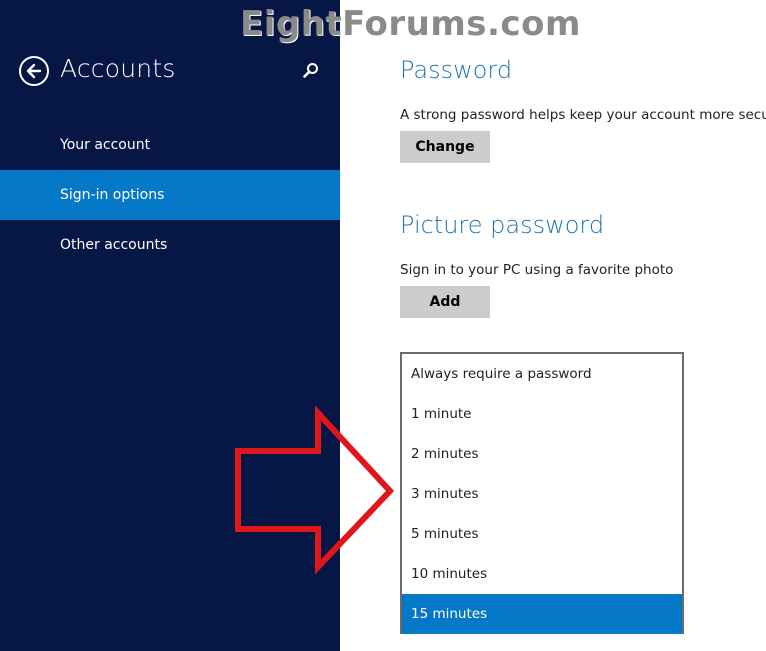 The height and width of the screenshot is (651, 766). What do you see at coordinates (410, 24) in the screenshot?
I see `watermark: EightForums.com` at bounding box center [410, 24].